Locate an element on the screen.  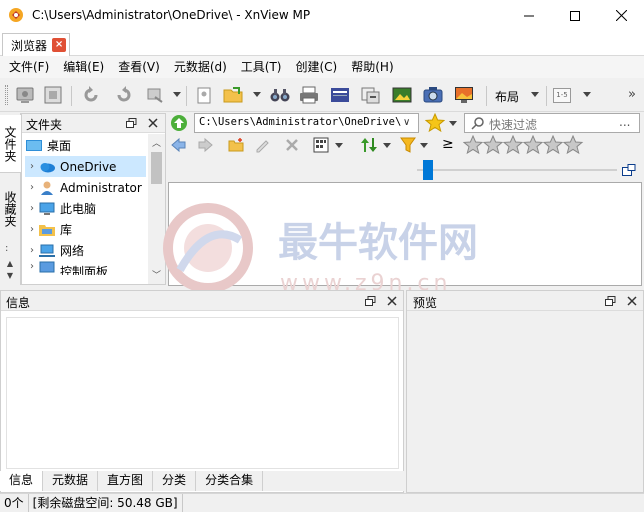
menu-edit: 编辑(E) is located at coordinates (83, 67).